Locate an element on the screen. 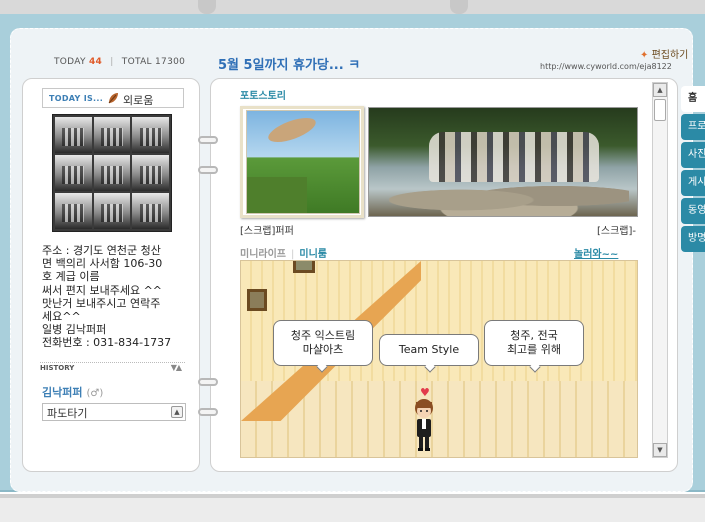 This screenshot has height=522, width=705. tab-minilife: 미니라이프 is located at coordinates (263, 254).